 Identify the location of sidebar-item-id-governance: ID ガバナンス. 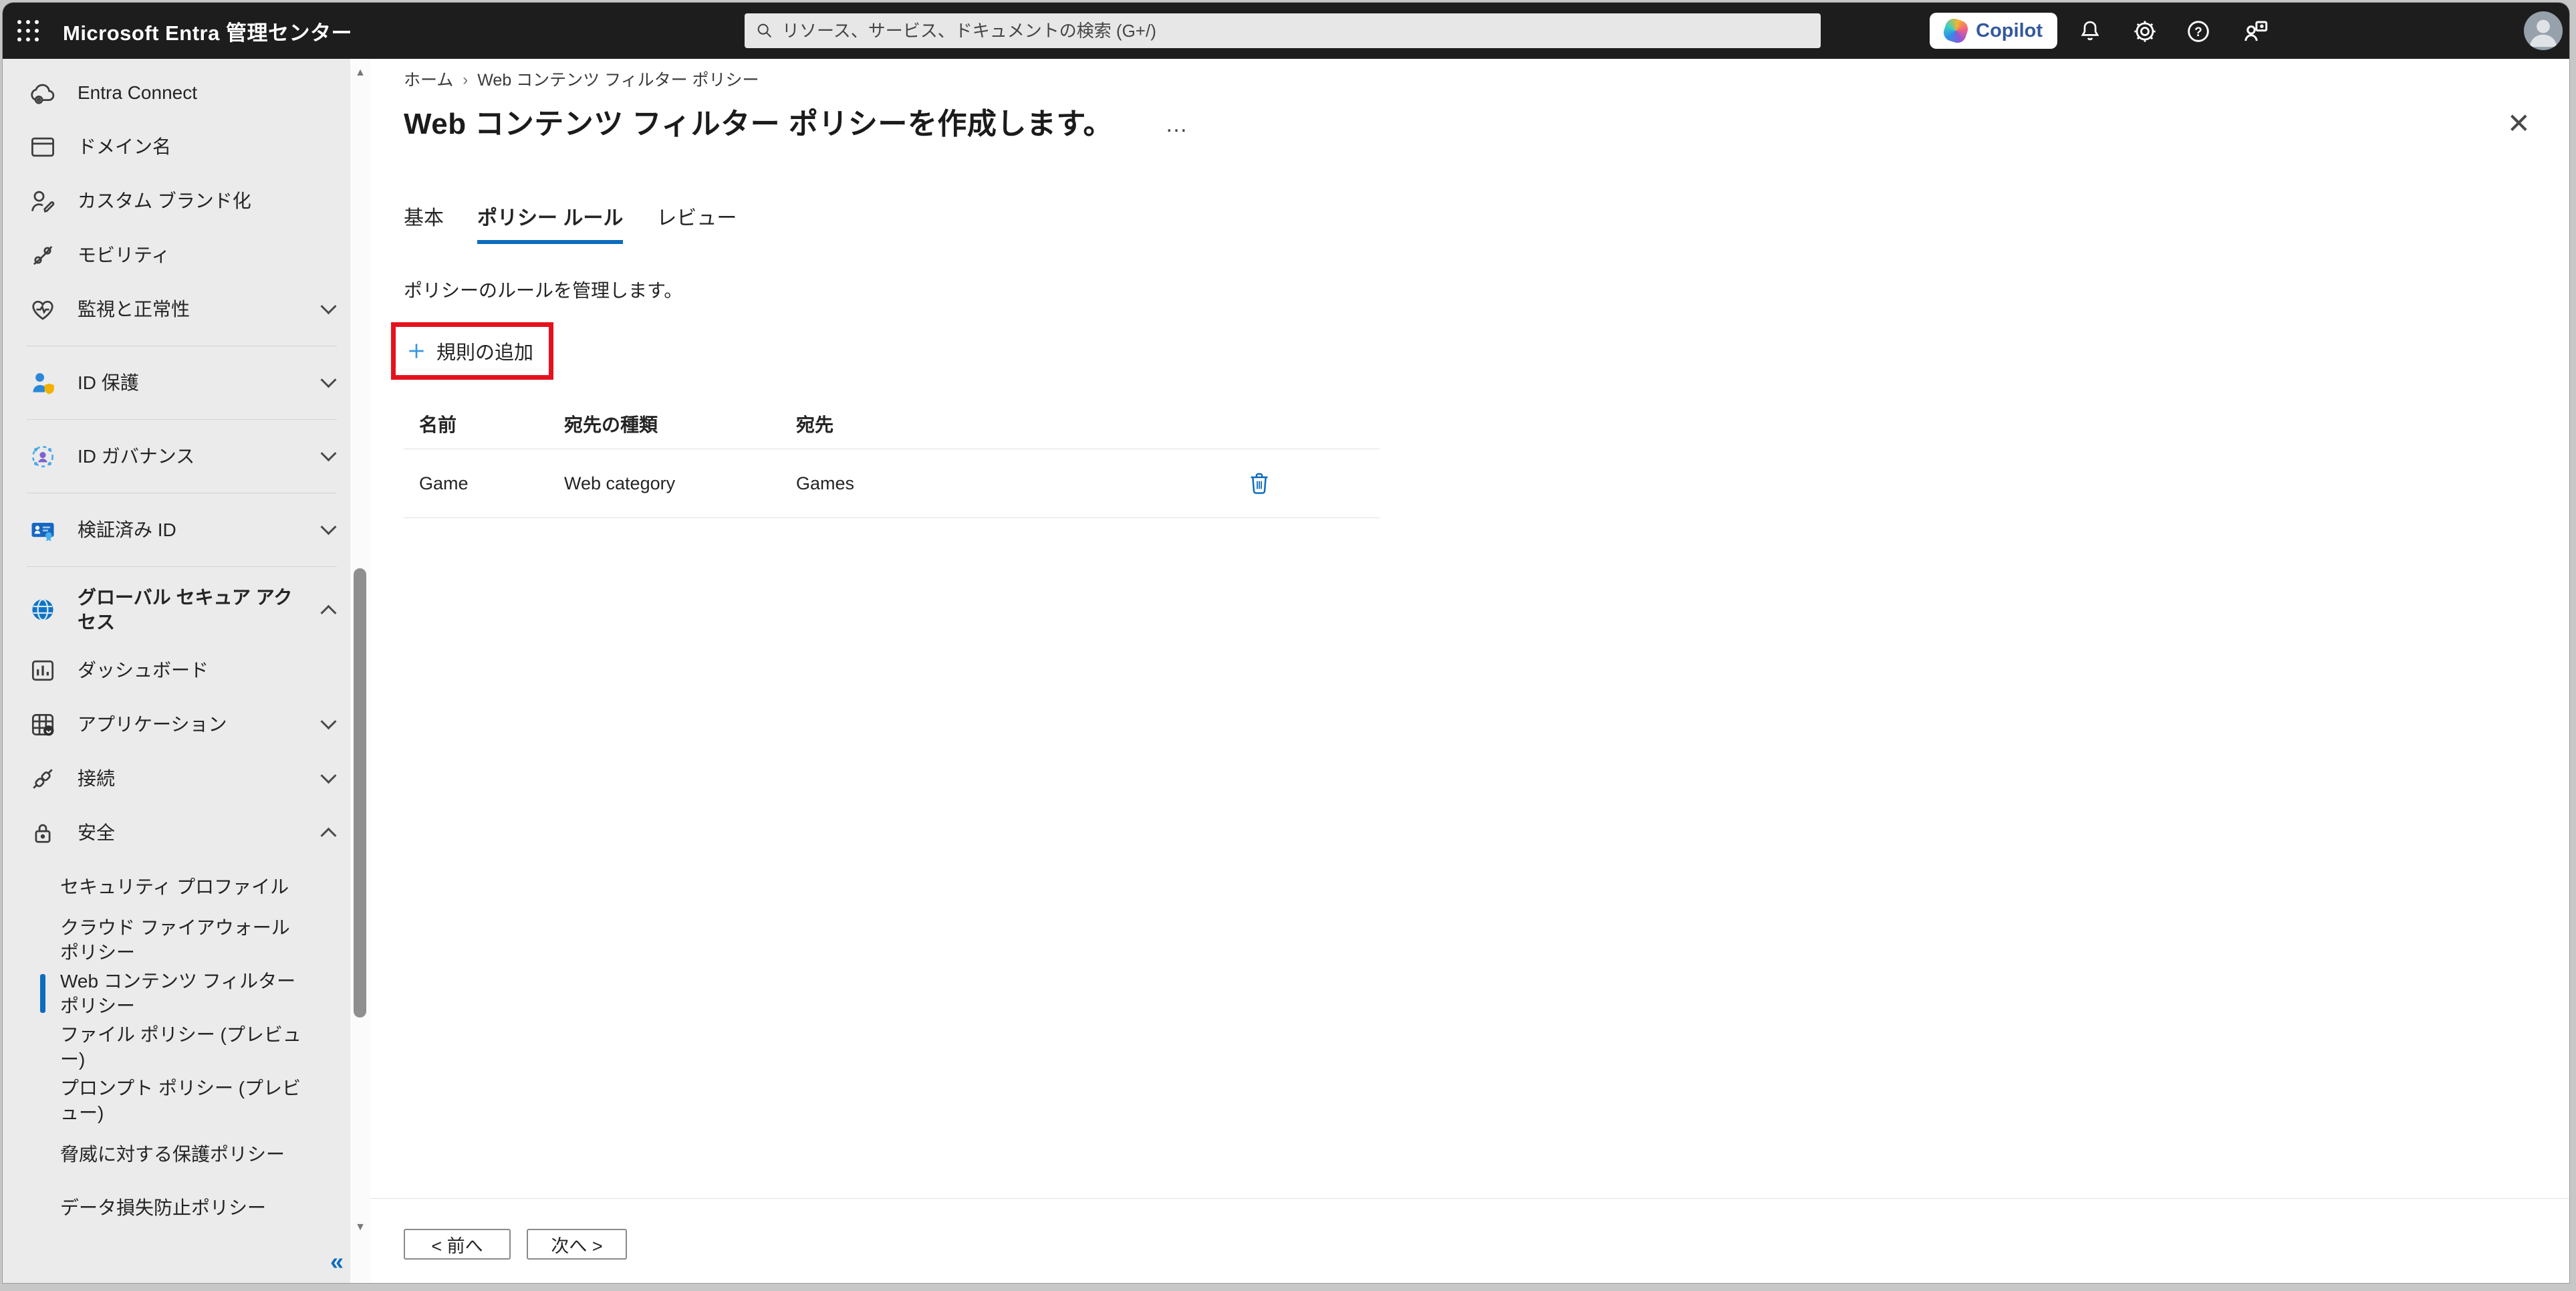
(176, 456).